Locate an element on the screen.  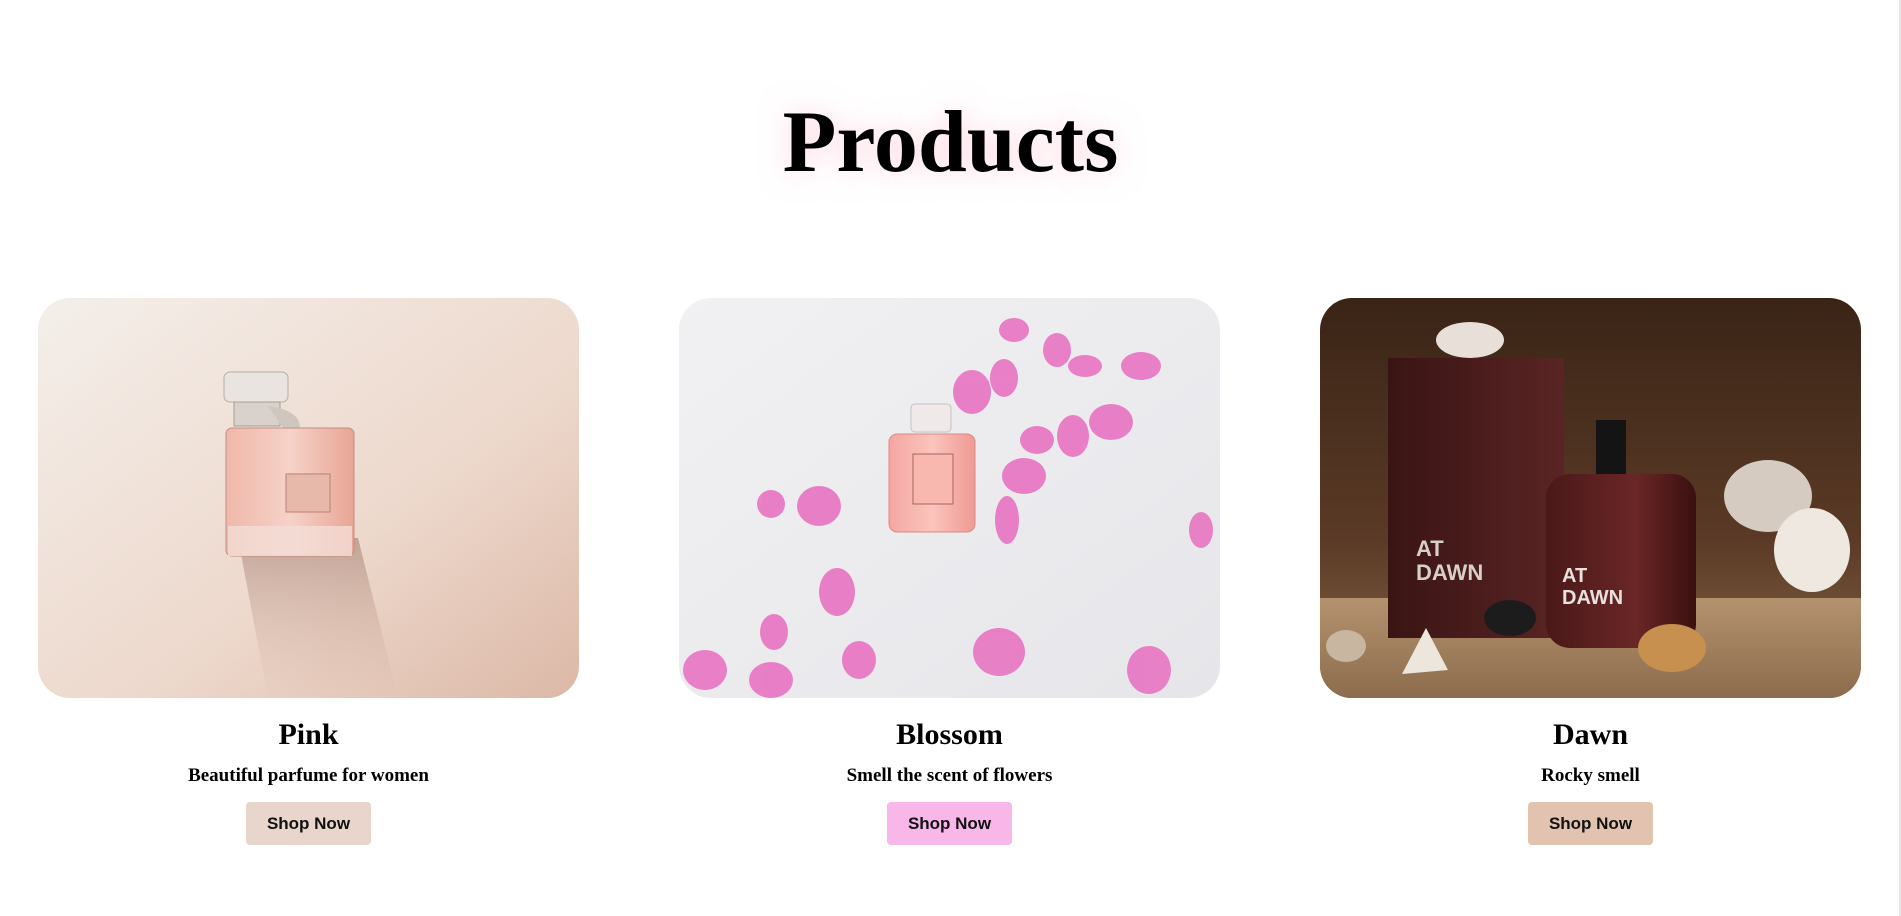
product-image-blossom is located at coordinates (949, 498).